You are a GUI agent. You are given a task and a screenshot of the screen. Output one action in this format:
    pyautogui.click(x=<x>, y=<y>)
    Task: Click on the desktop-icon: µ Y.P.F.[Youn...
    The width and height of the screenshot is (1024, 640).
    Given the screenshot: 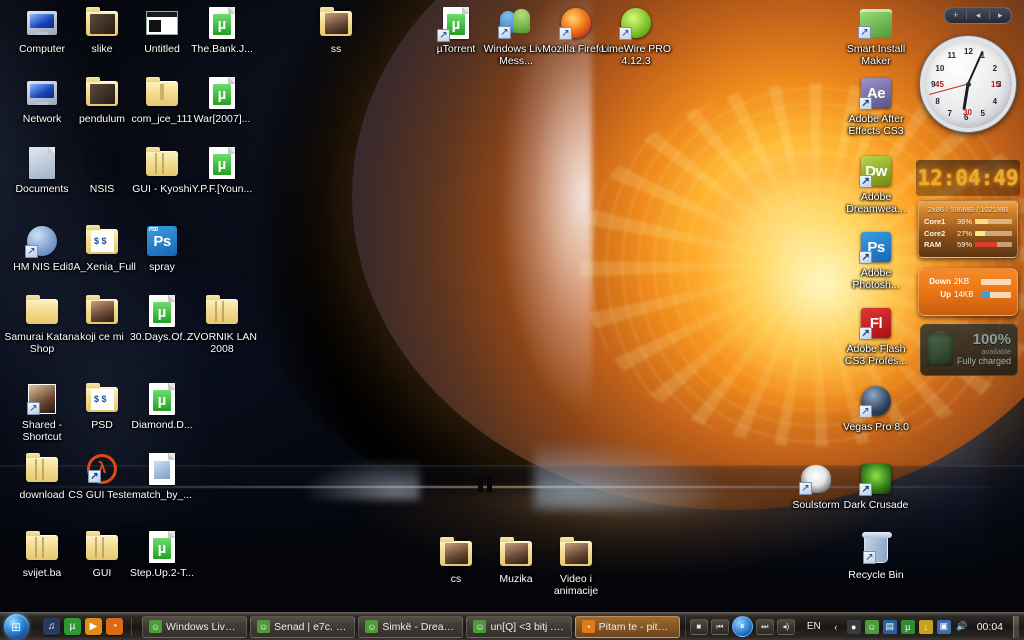 What is the action you would take?
    pyautogui.click(x=222, y=170)
    